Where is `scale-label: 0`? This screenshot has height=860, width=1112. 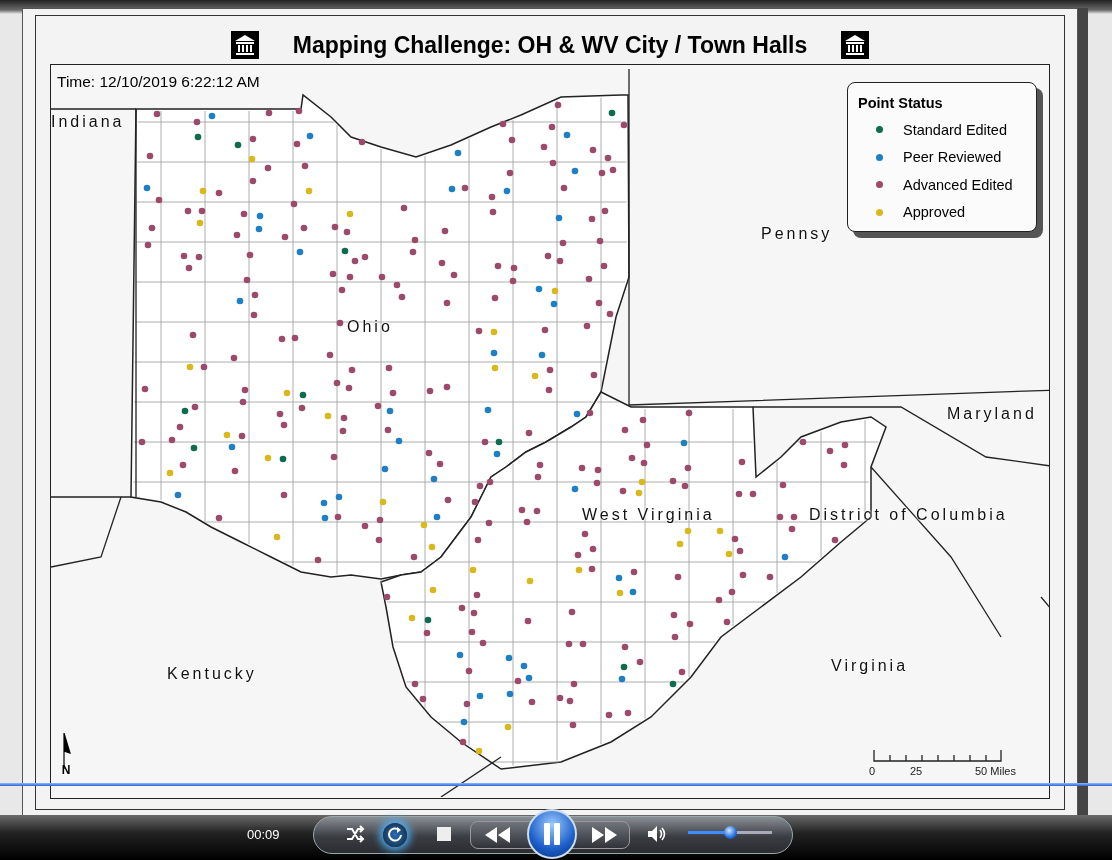
scale-label: 0 is located at coordinates (872, 771).